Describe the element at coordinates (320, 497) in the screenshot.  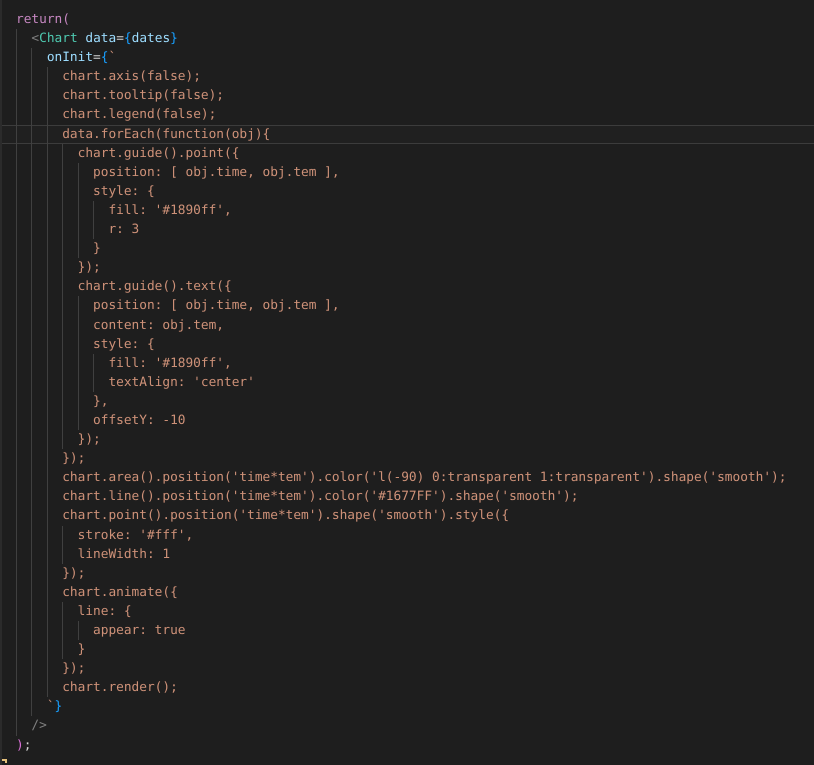
I see `code-line: chart.line().position('time*tem').color('#1677FF').shape('smooth');` at that location.